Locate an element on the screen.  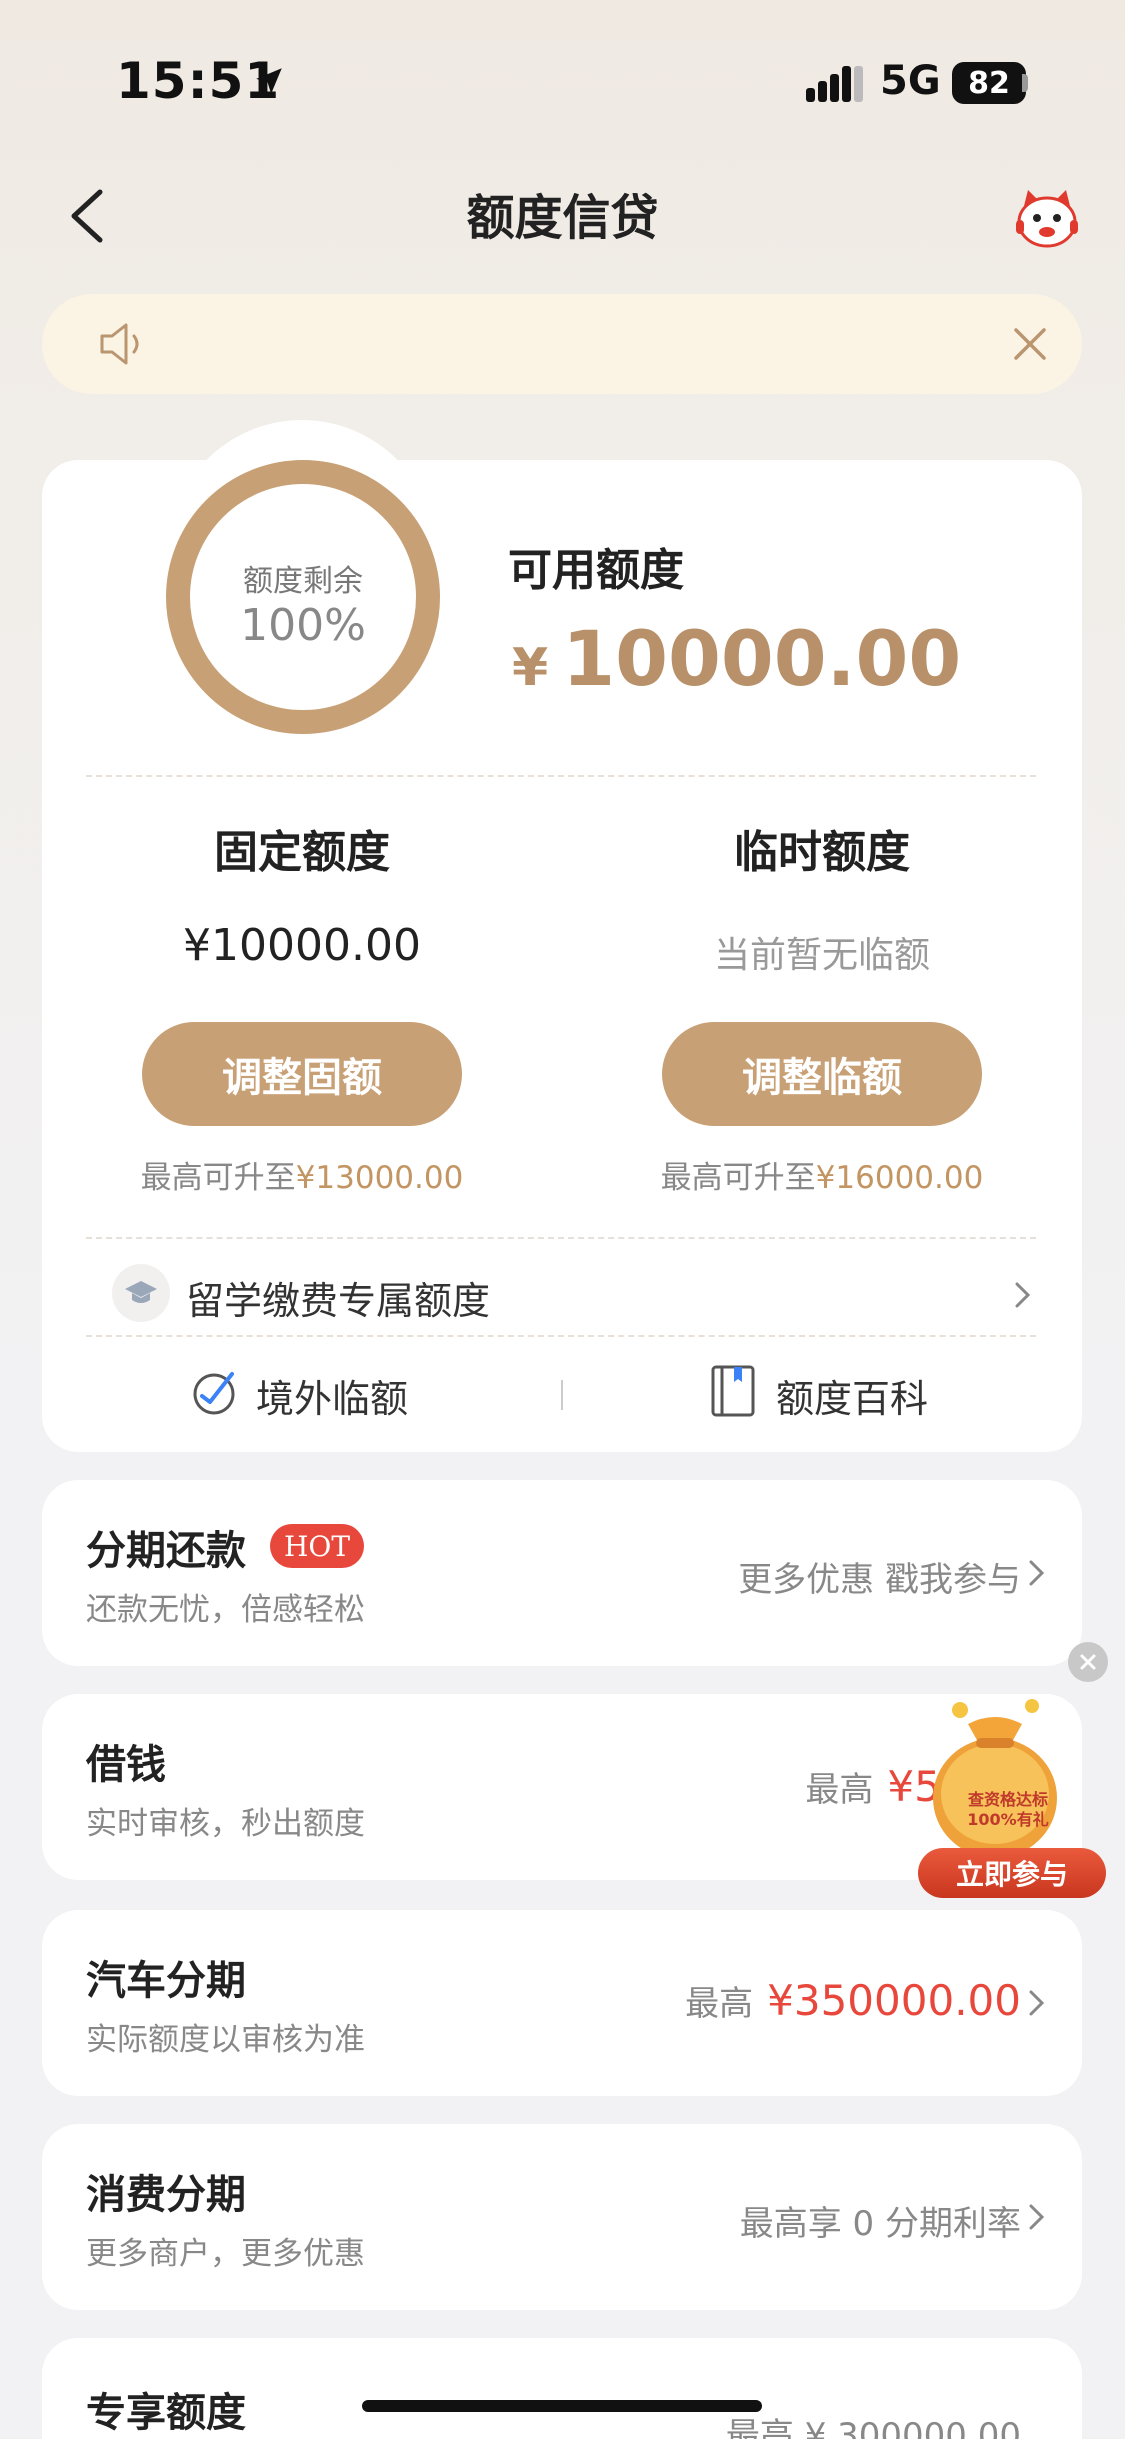
money-bag-icon is located at coordinates (995, 1775).